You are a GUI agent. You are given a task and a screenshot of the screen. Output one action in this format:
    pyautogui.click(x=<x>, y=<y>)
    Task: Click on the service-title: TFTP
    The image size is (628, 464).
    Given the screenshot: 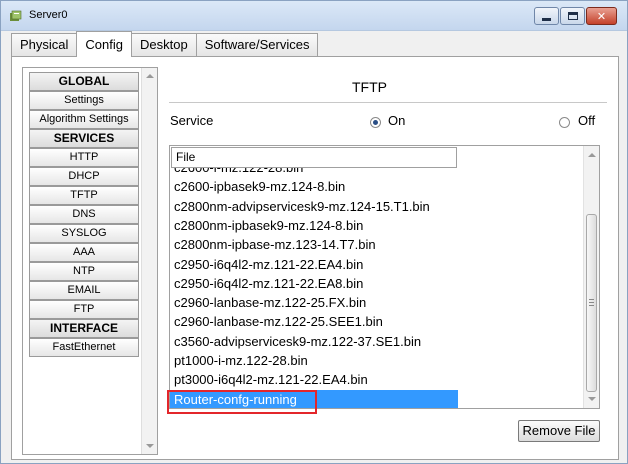 What is the action you would take?
    pyautogui.click(x=369, y=87)
    